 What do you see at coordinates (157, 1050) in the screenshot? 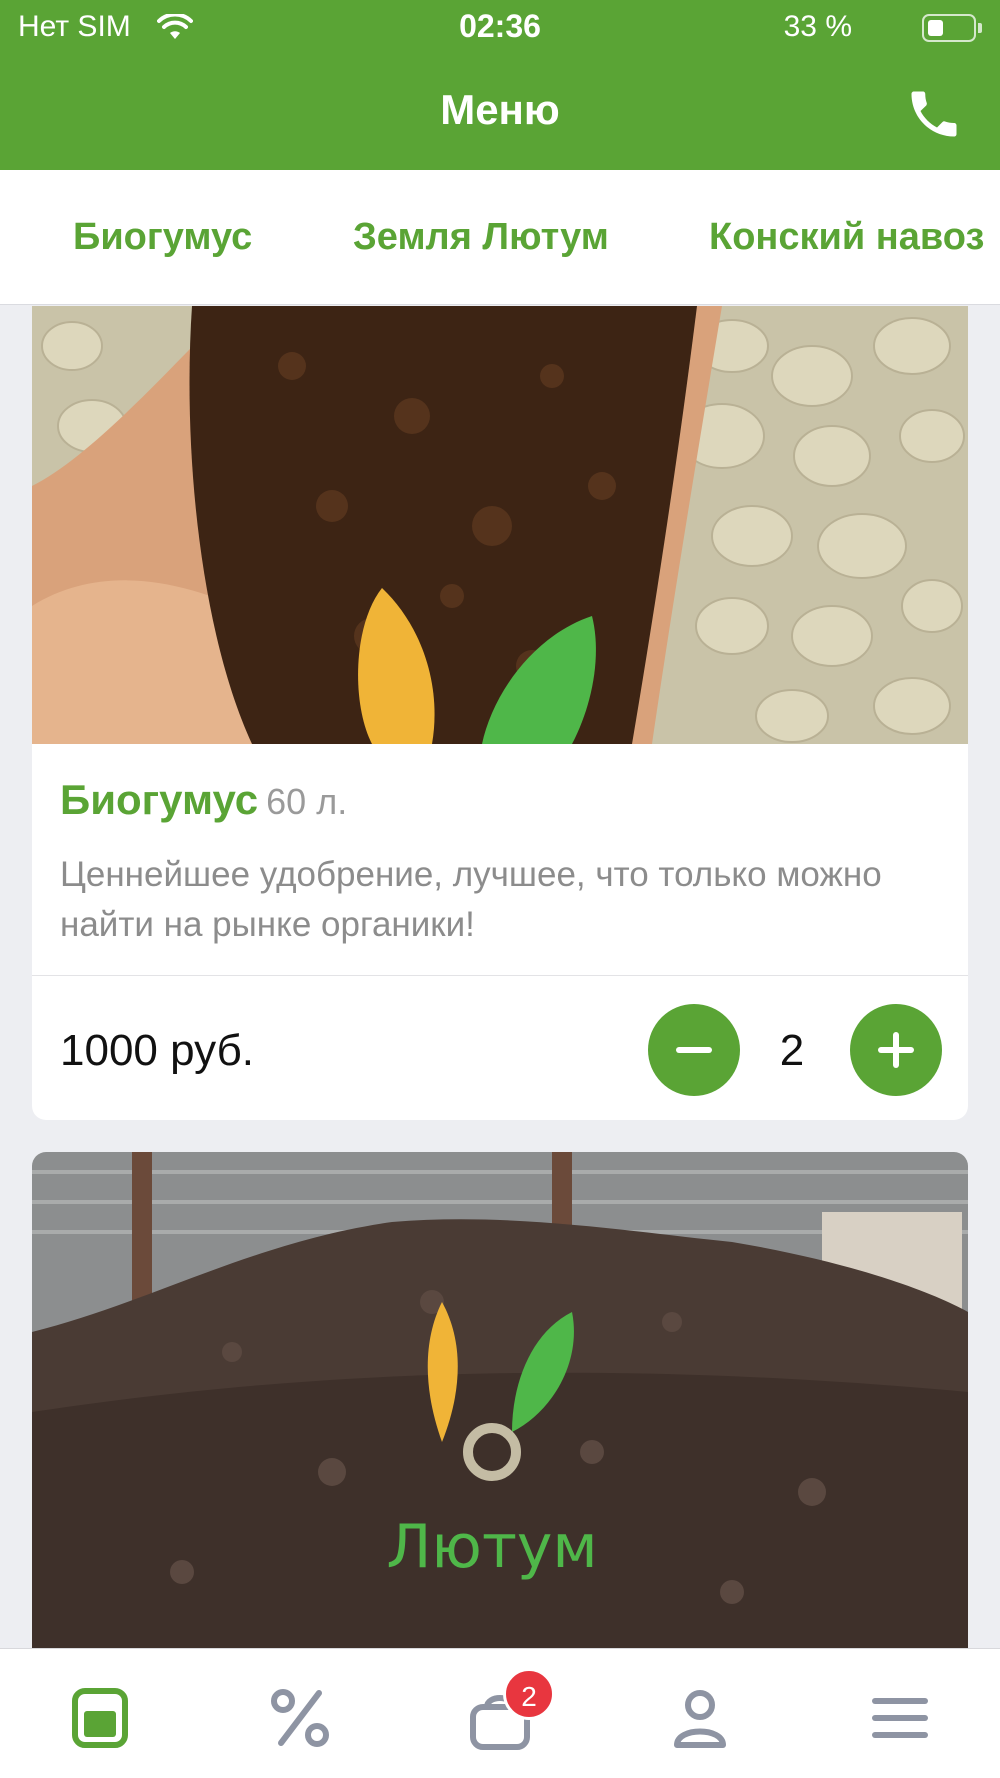
I see `product-price: 1000 руб.` at bounding box center [157, 1050].